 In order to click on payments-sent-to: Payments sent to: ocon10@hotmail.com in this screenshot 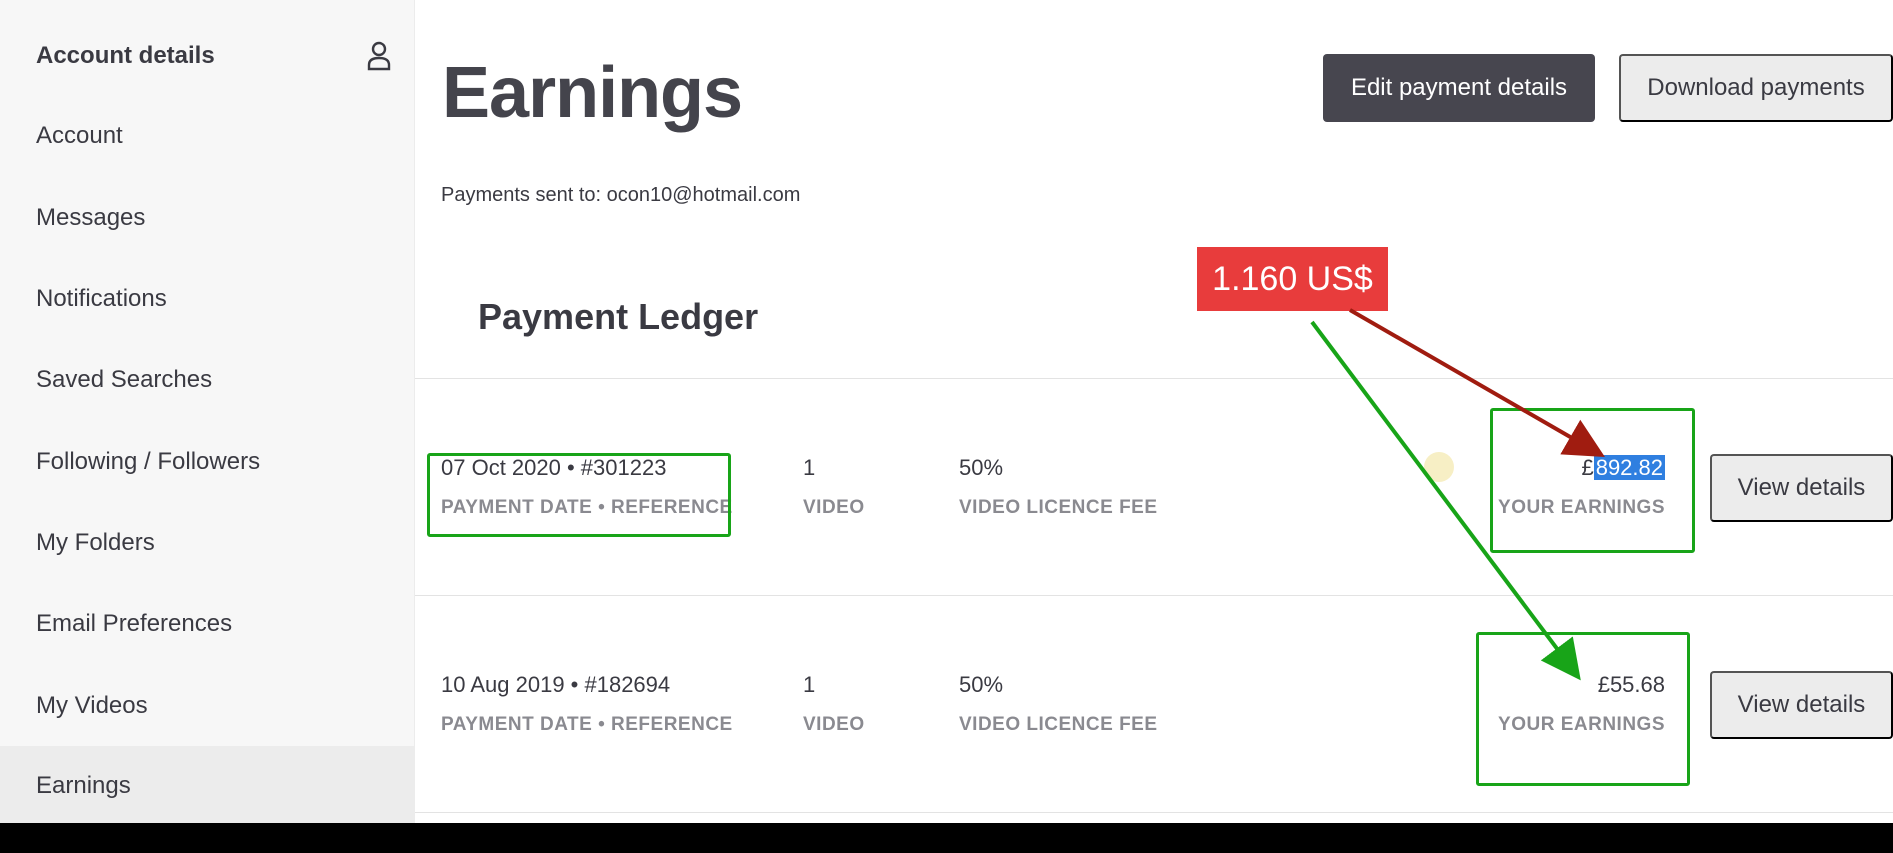, I will do `click(621, 195)`.